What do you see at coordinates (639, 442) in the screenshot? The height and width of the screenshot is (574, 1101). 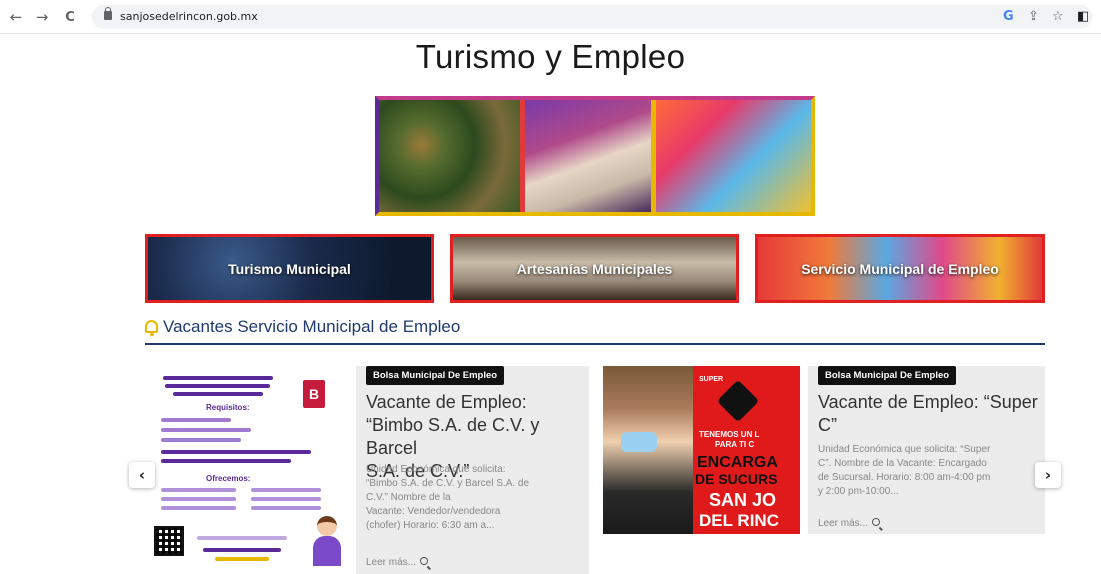 I see `face-mask-detail` at bounding box center [639, 442].